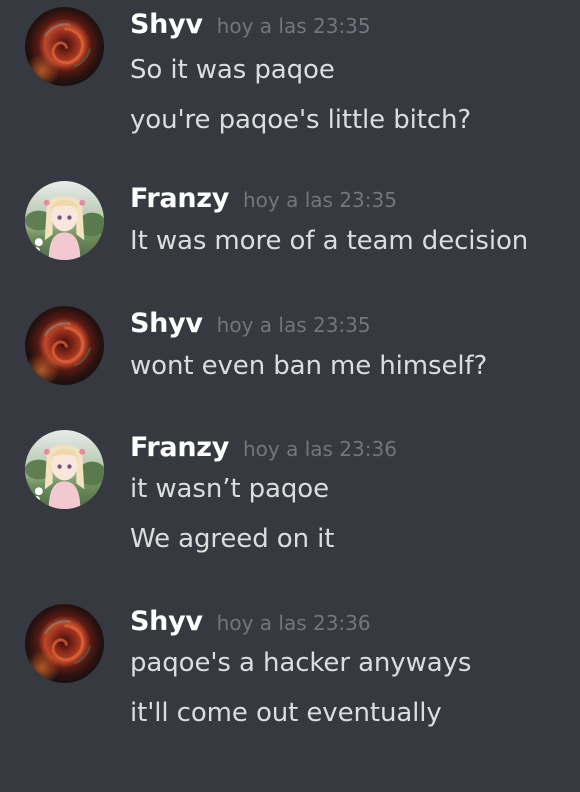 The image size is (580, 792). I want to click on message-text: wont even ban me himself?, so click(309, 366).